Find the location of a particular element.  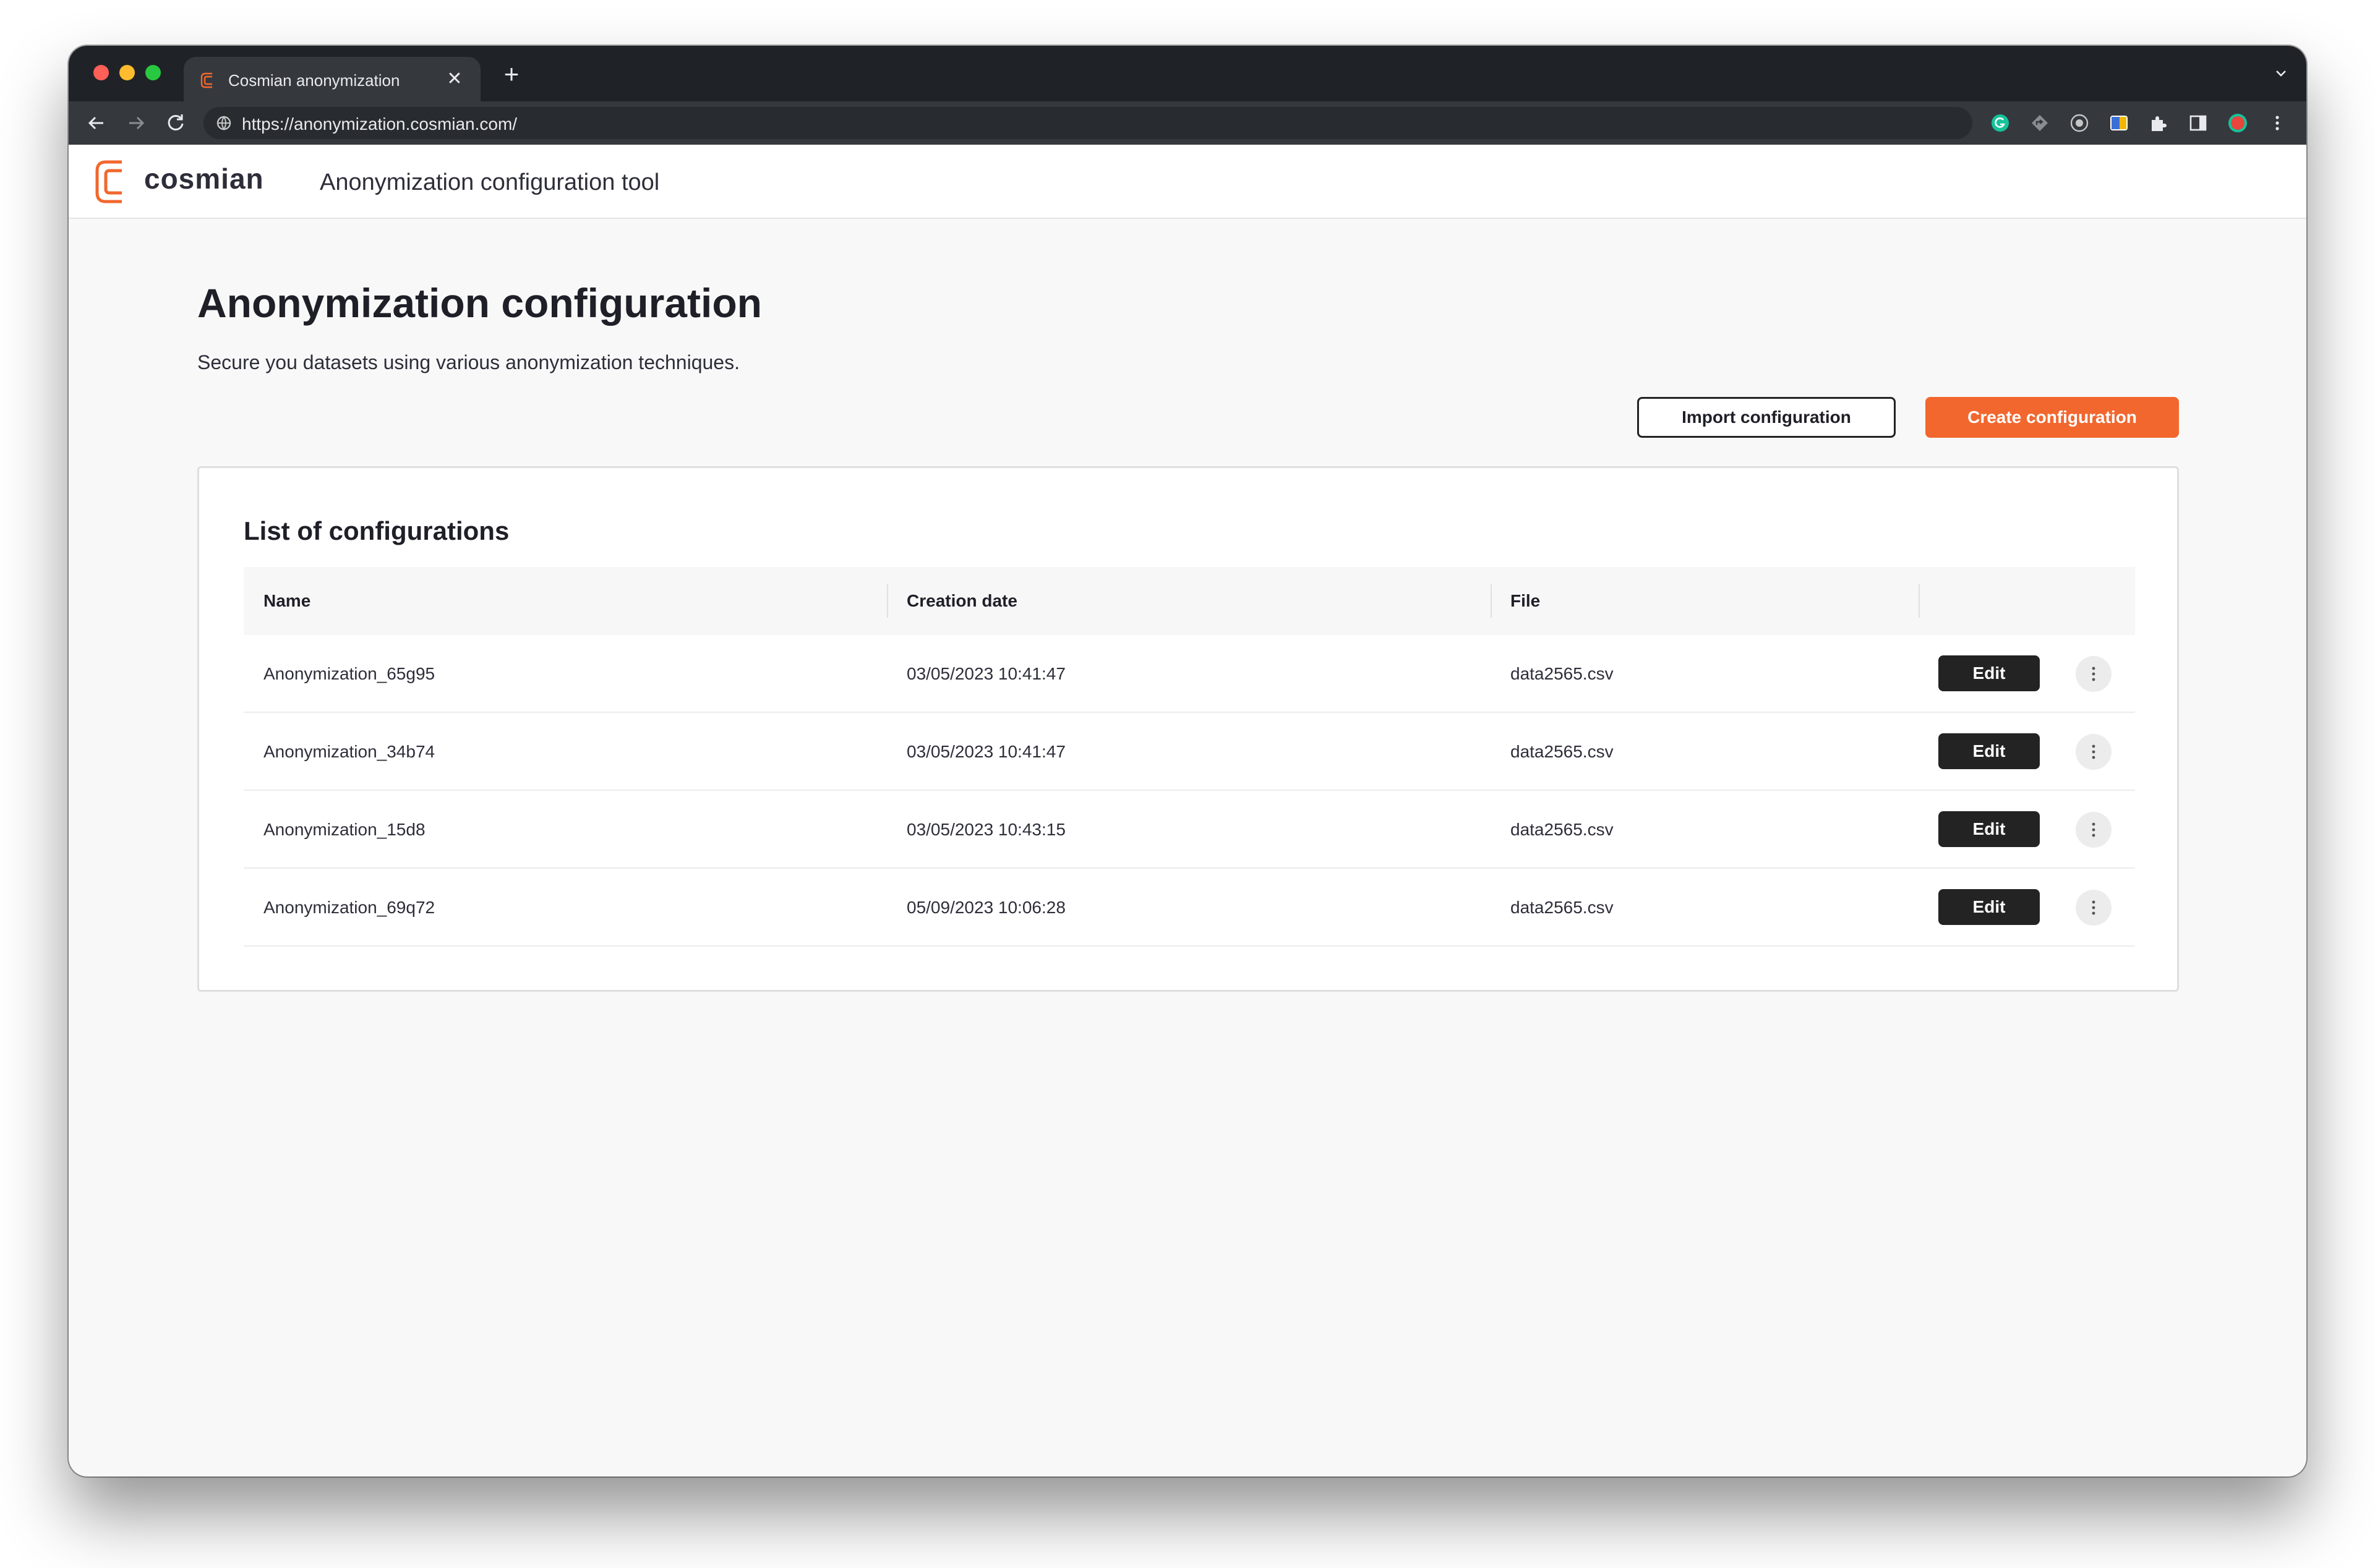

site-info-icon is located at coordinates (224, 123).